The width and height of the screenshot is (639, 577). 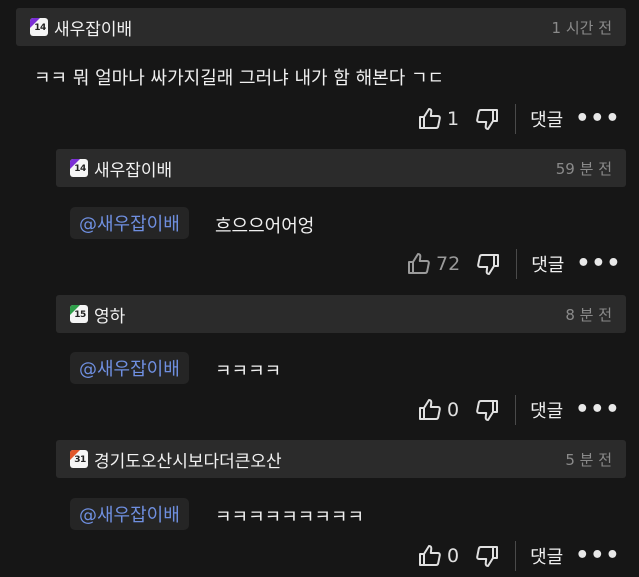 What do you see at coordinates (588, 459) in the screenshot?
I see `timestamp: 5 분 전` at bounding box center [588, 459].